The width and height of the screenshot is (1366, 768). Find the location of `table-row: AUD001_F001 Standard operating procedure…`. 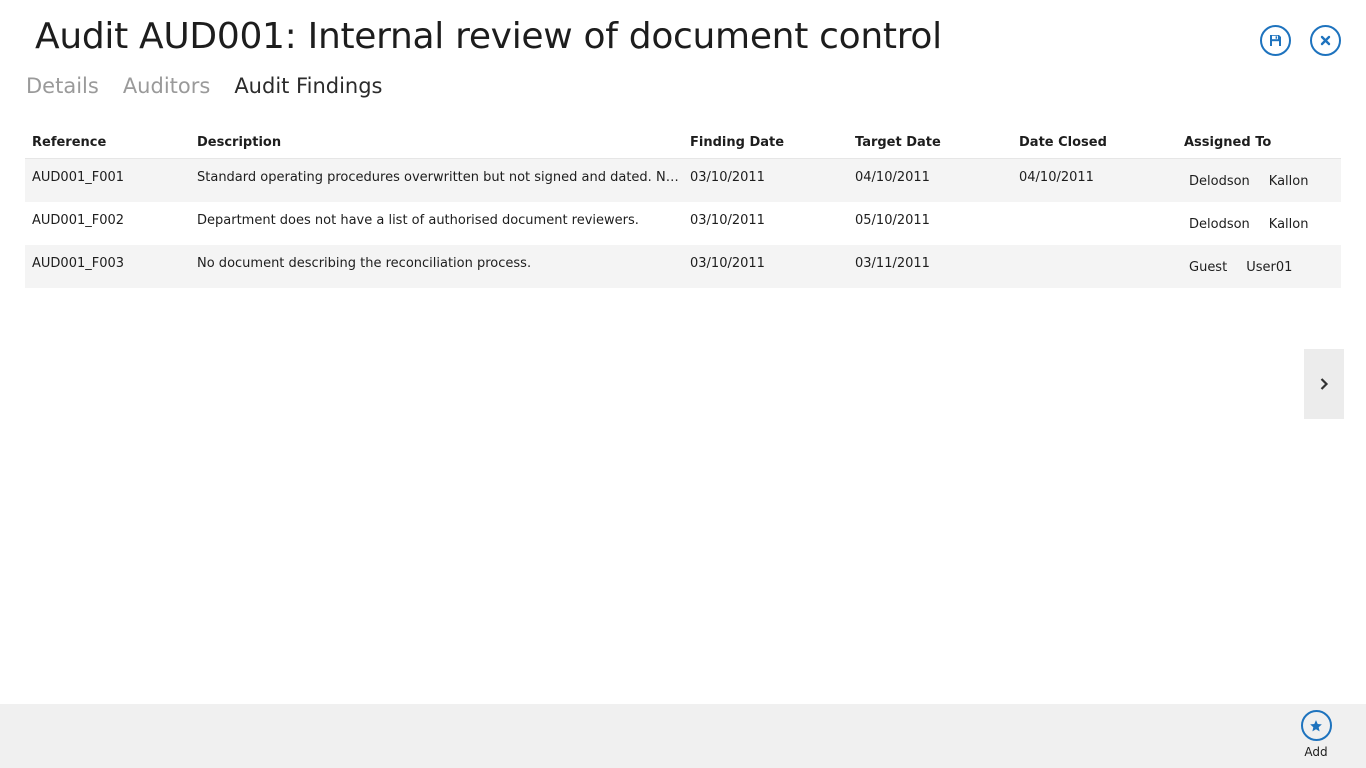

table-row: AUD001_F001 Standard operating procedure… is located at coordinates (683, 180).